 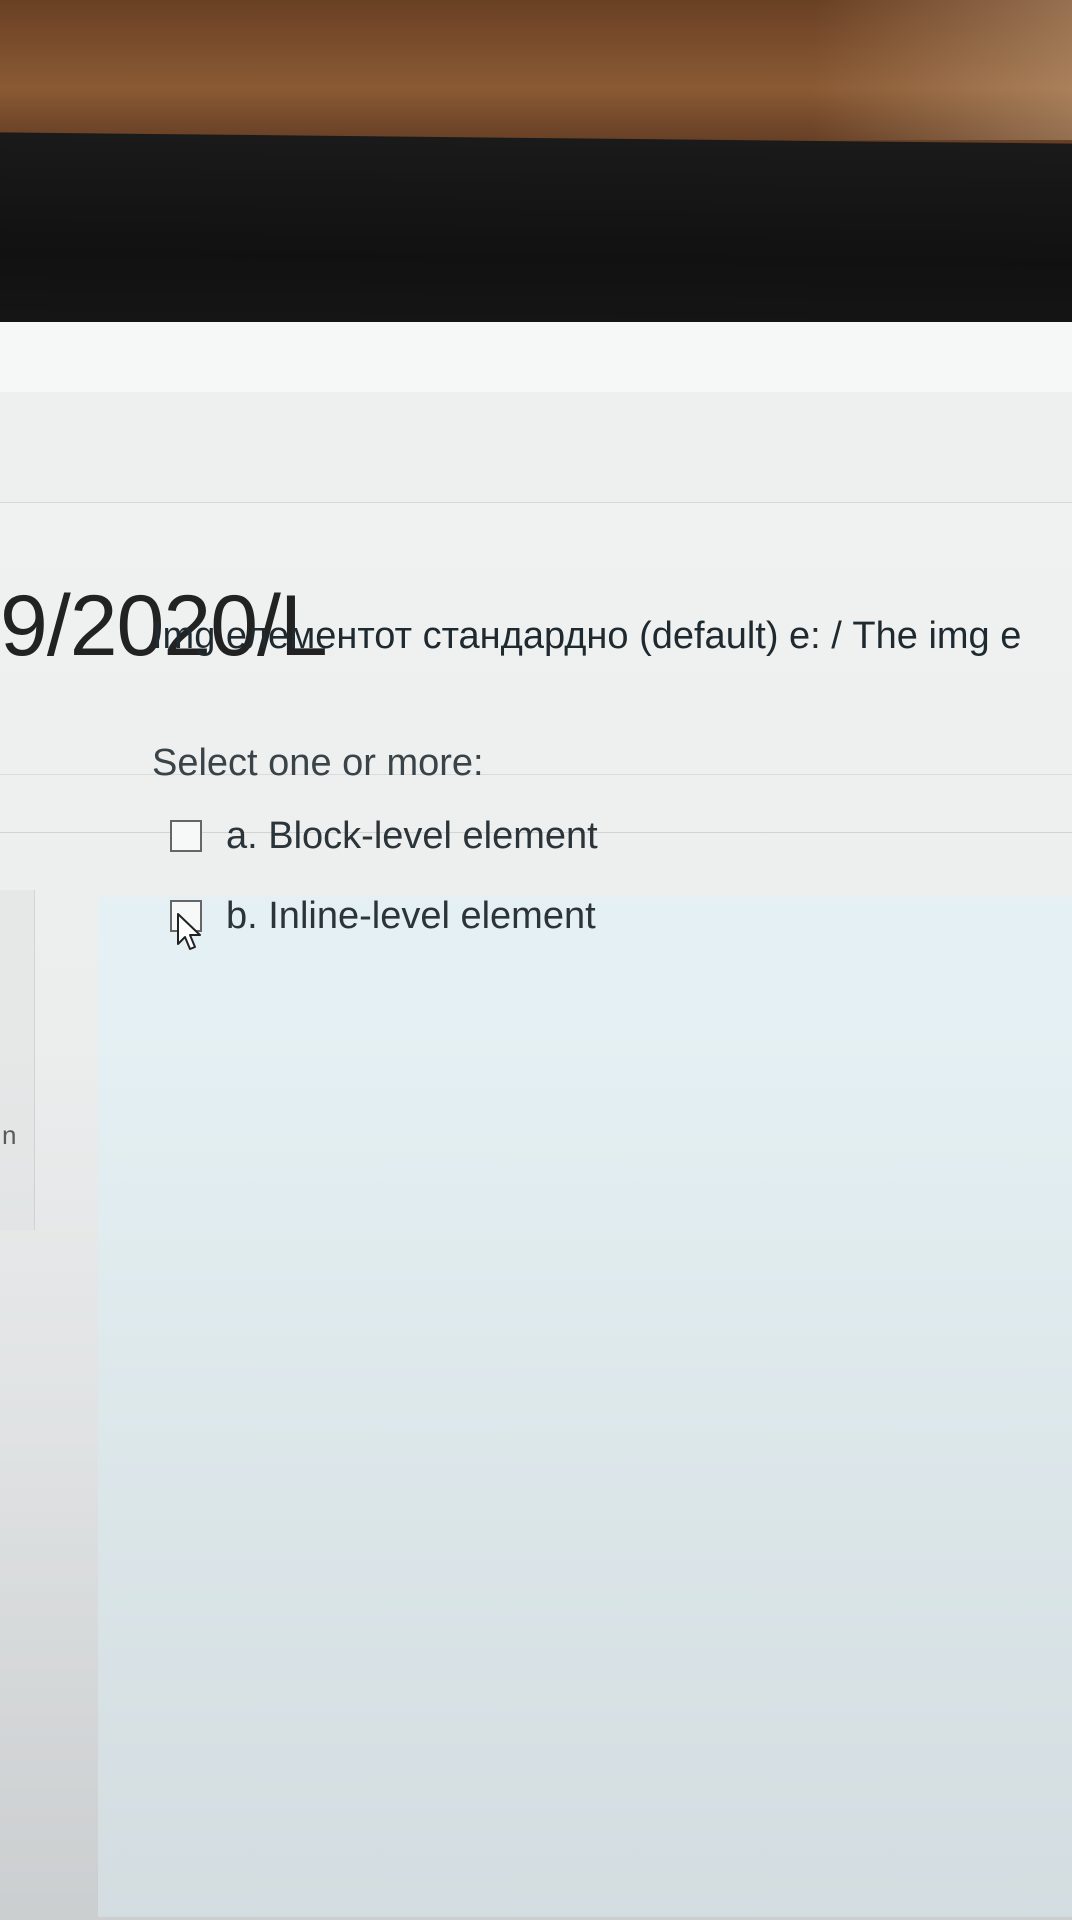 What do you see at coordinates (9, 1135) in the screenshot?
I see `info-panel-text: n` at bounding box center [9, 1135].